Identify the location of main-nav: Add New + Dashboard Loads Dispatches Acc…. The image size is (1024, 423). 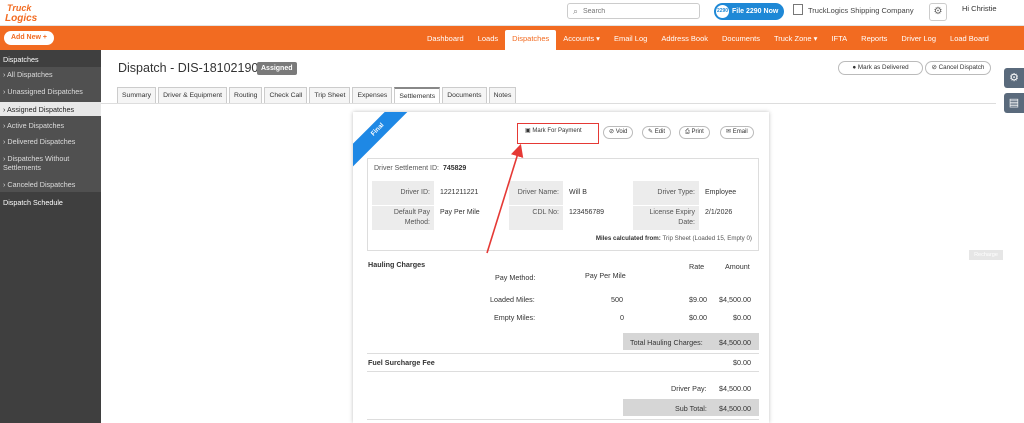
(512, 41).